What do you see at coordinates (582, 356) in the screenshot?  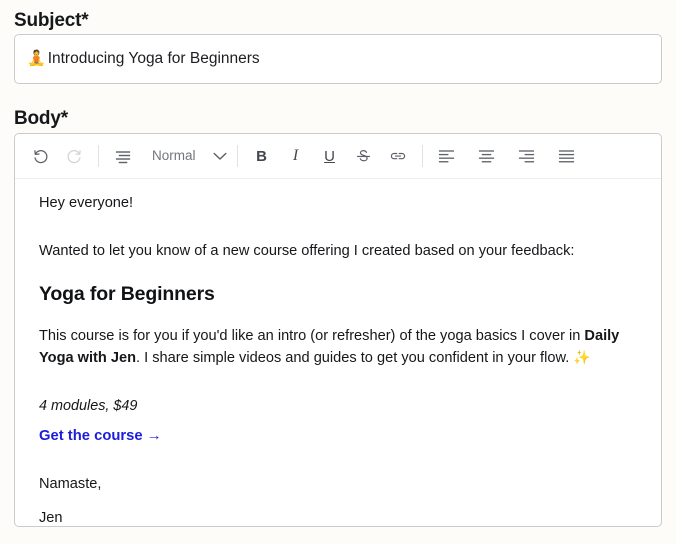 I see `sparkles-icon: ✨` at bounding box center [582, 356].